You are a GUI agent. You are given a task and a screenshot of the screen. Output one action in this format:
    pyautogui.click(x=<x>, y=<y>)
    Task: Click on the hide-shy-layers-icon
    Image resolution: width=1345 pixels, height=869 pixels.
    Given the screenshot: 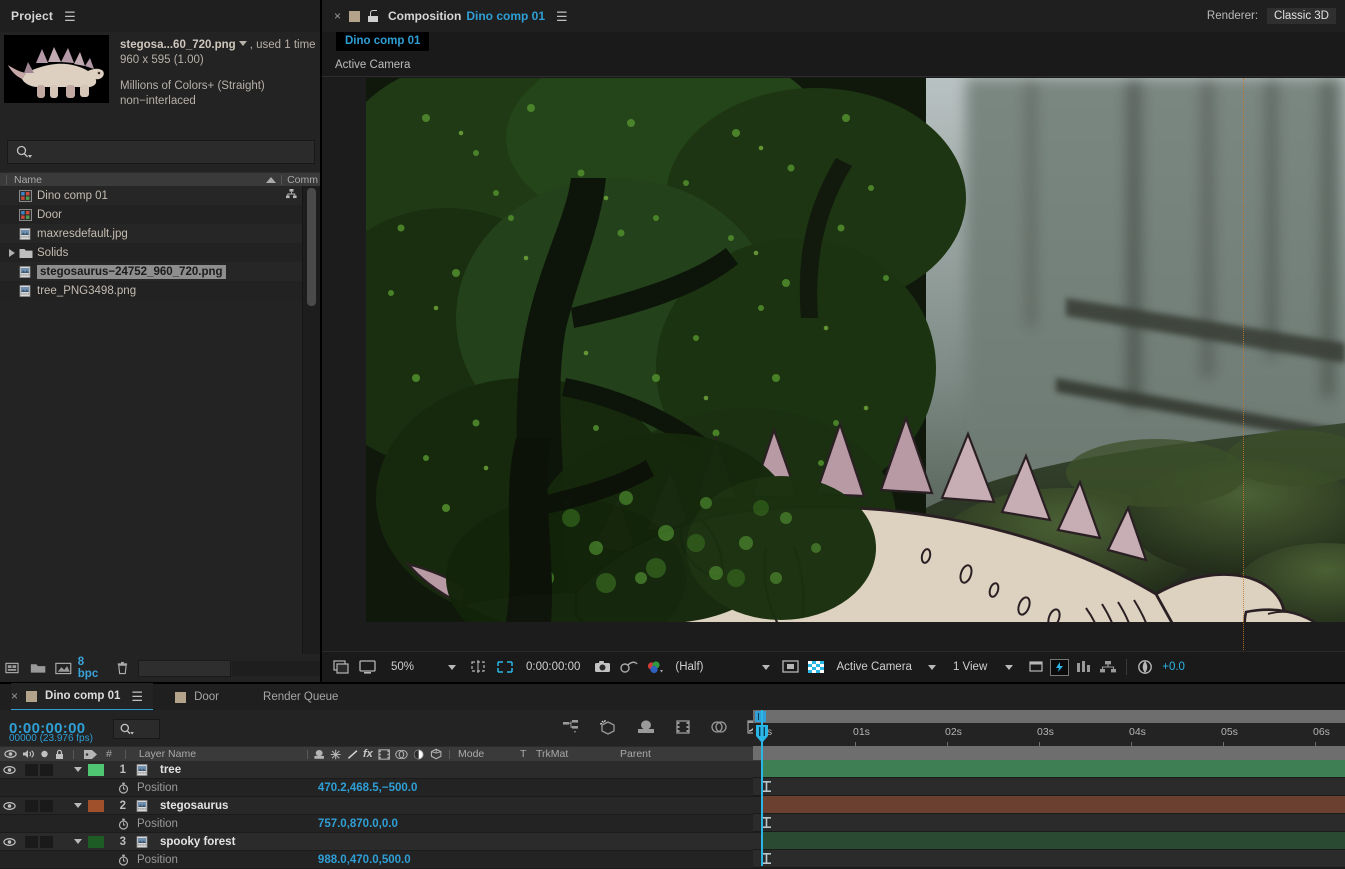 What is the action you would take?
    pyautogui.click(x=646, y=727)
    